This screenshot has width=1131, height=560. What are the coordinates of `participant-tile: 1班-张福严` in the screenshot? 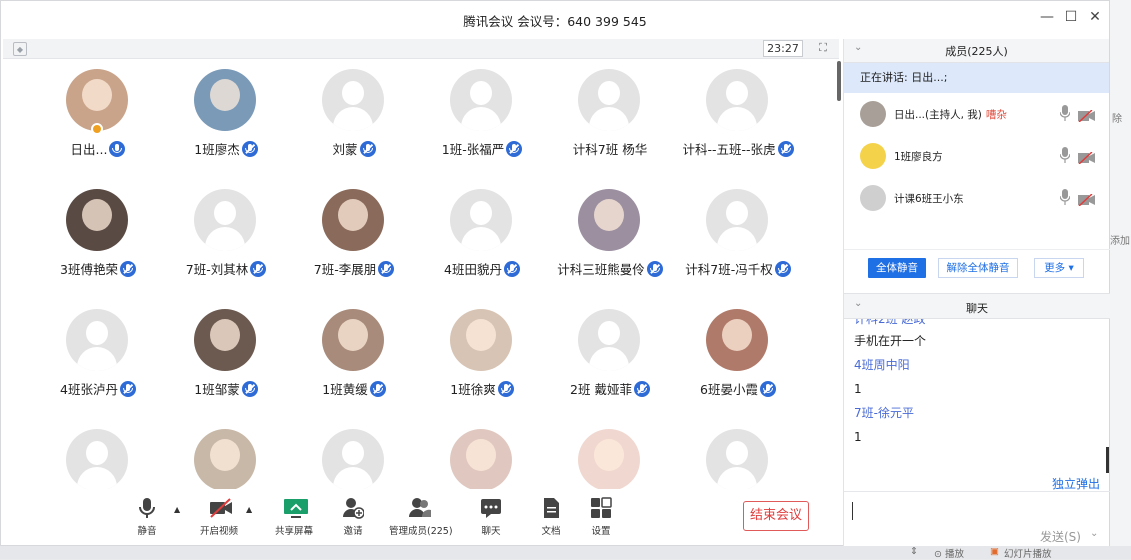 It's located at (482, 116).